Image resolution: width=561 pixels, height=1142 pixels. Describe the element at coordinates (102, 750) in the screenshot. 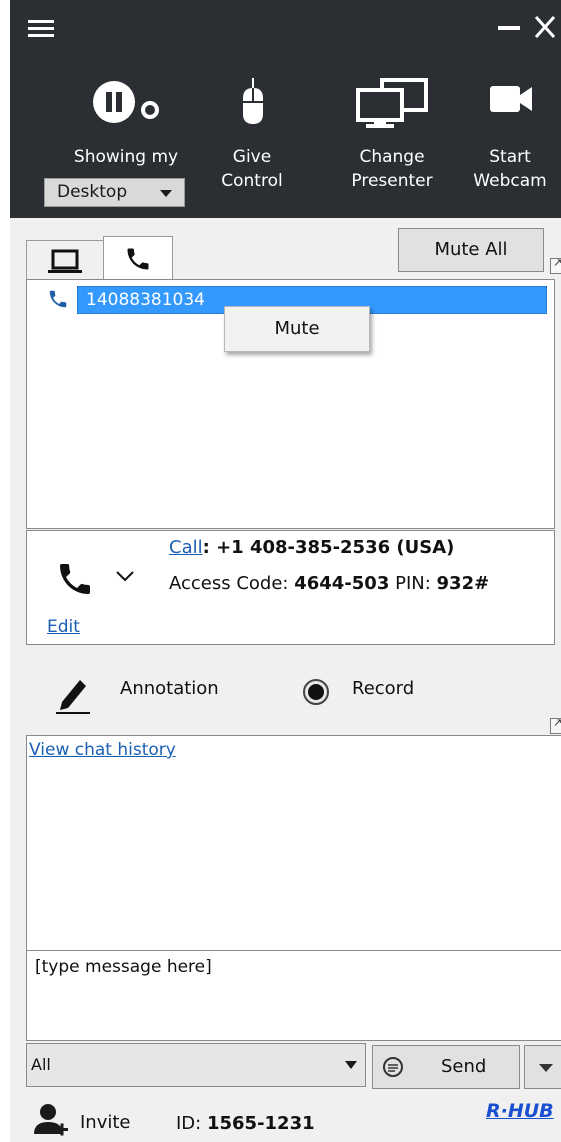

I see `view-chat-history-link: View chat history` at that location.